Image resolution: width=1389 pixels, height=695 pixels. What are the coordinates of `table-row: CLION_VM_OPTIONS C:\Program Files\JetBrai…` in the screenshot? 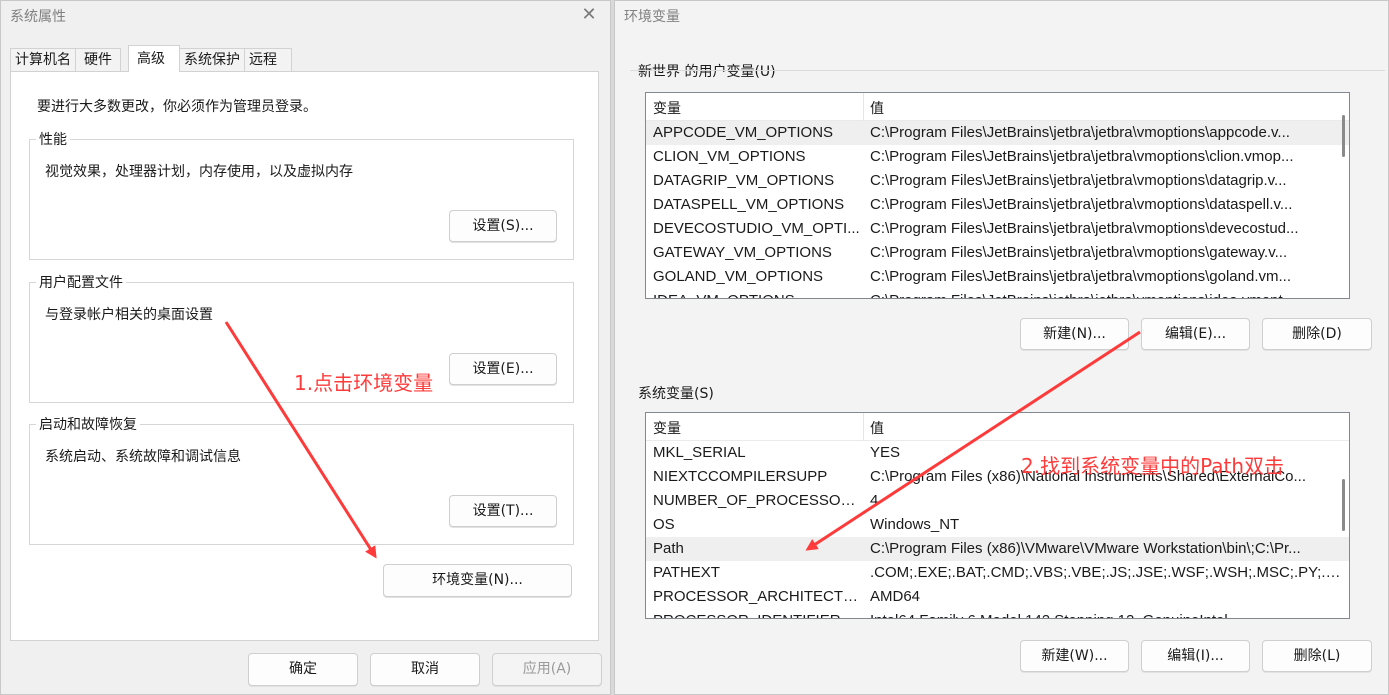 It's located at (997, 157).